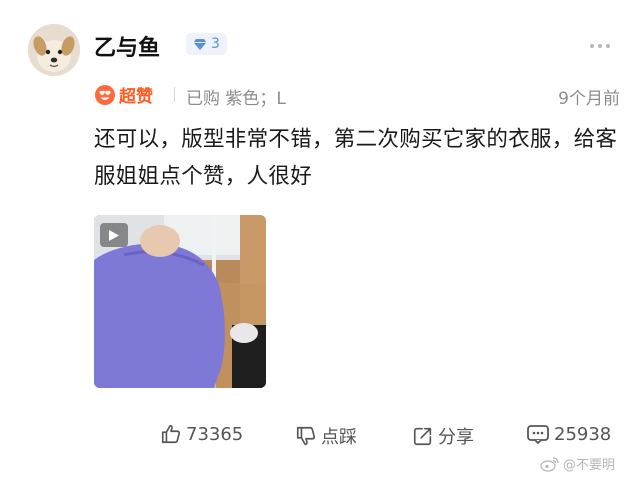 The height and width of the screenshot is (480, 640). I want to click on rating-label: 超赞, so click(136, 97).